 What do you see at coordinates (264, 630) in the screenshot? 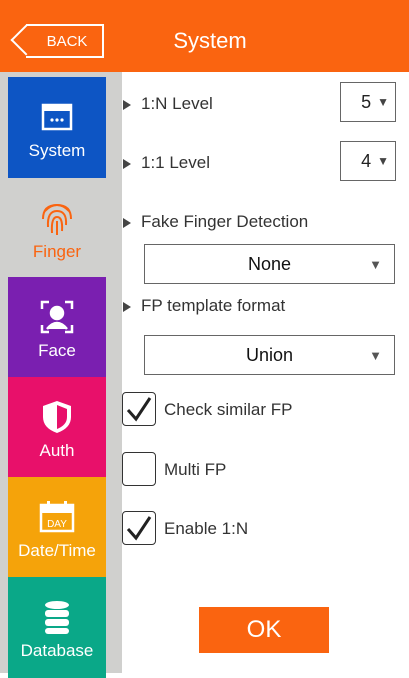
I see `ok-button: OK` at bounding box center [264, 630].